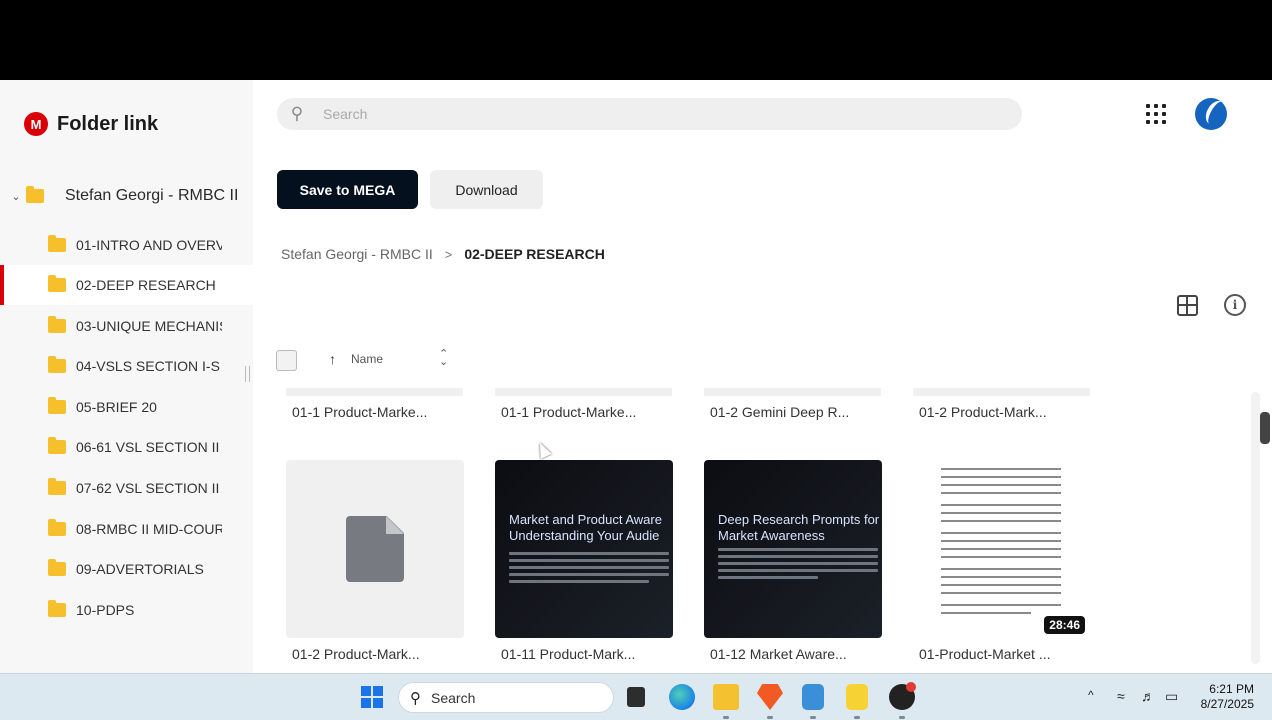 This screenshot has height=720, width=1272. Describe the element at coordinates (1148, 696) in the screenshot. I see `speaker-icon: ♬` at that location.